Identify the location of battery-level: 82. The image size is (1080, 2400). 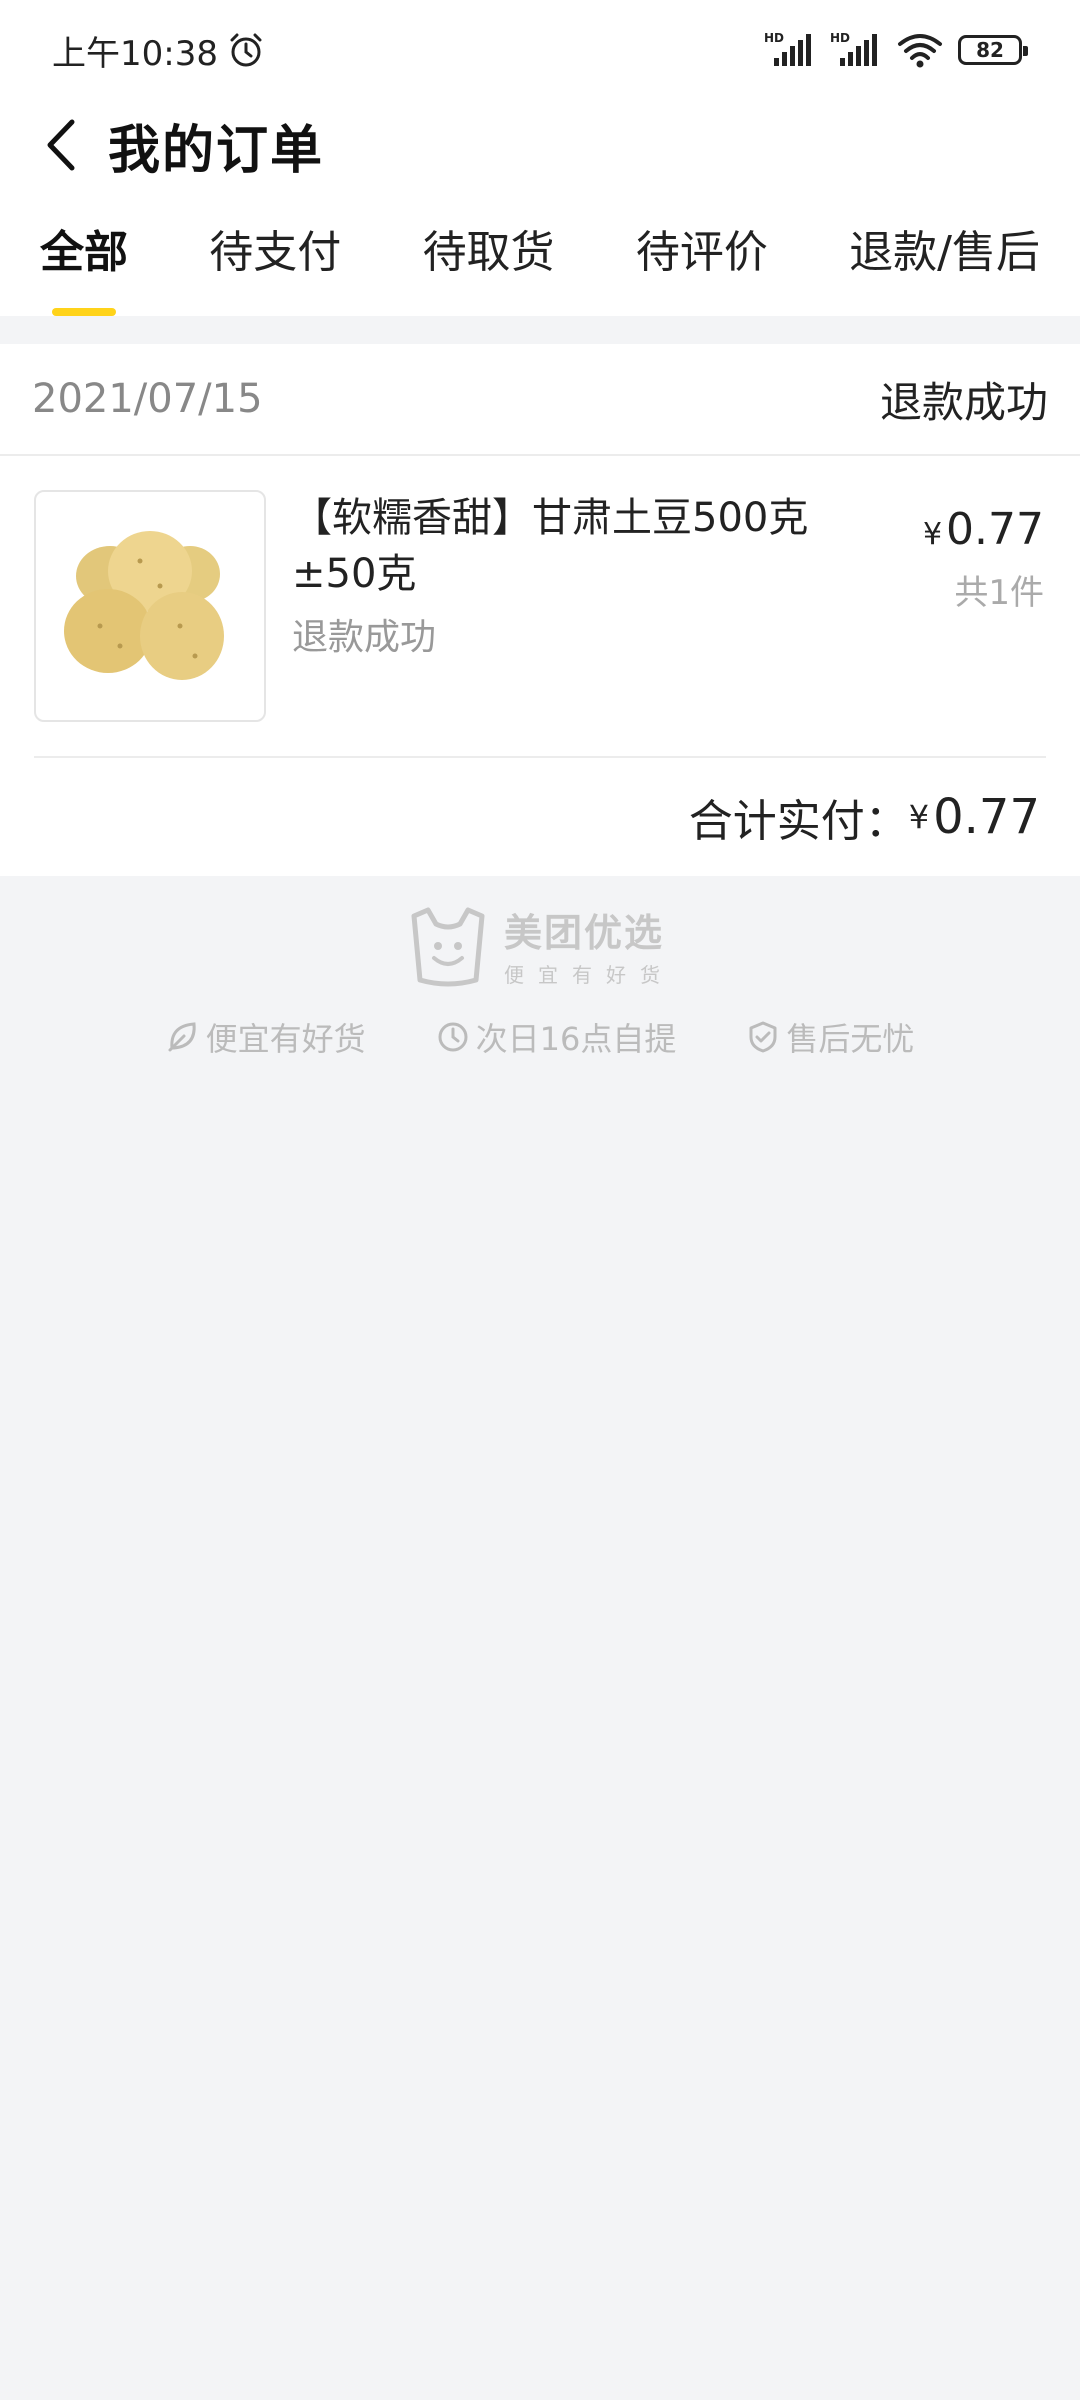
(990, 50).